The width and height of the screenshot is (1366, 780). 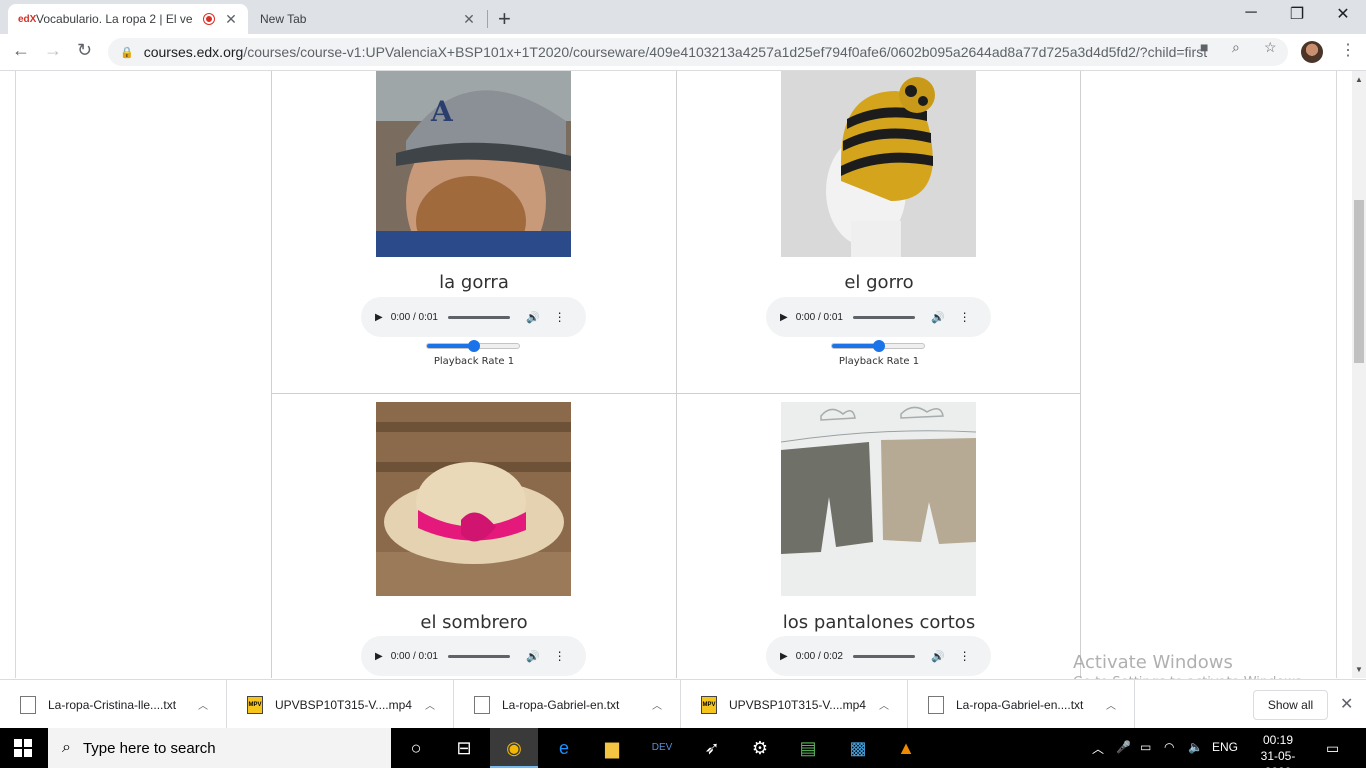 I want to click on zoom-icon: ⌕, so click(x=1236, y=47).